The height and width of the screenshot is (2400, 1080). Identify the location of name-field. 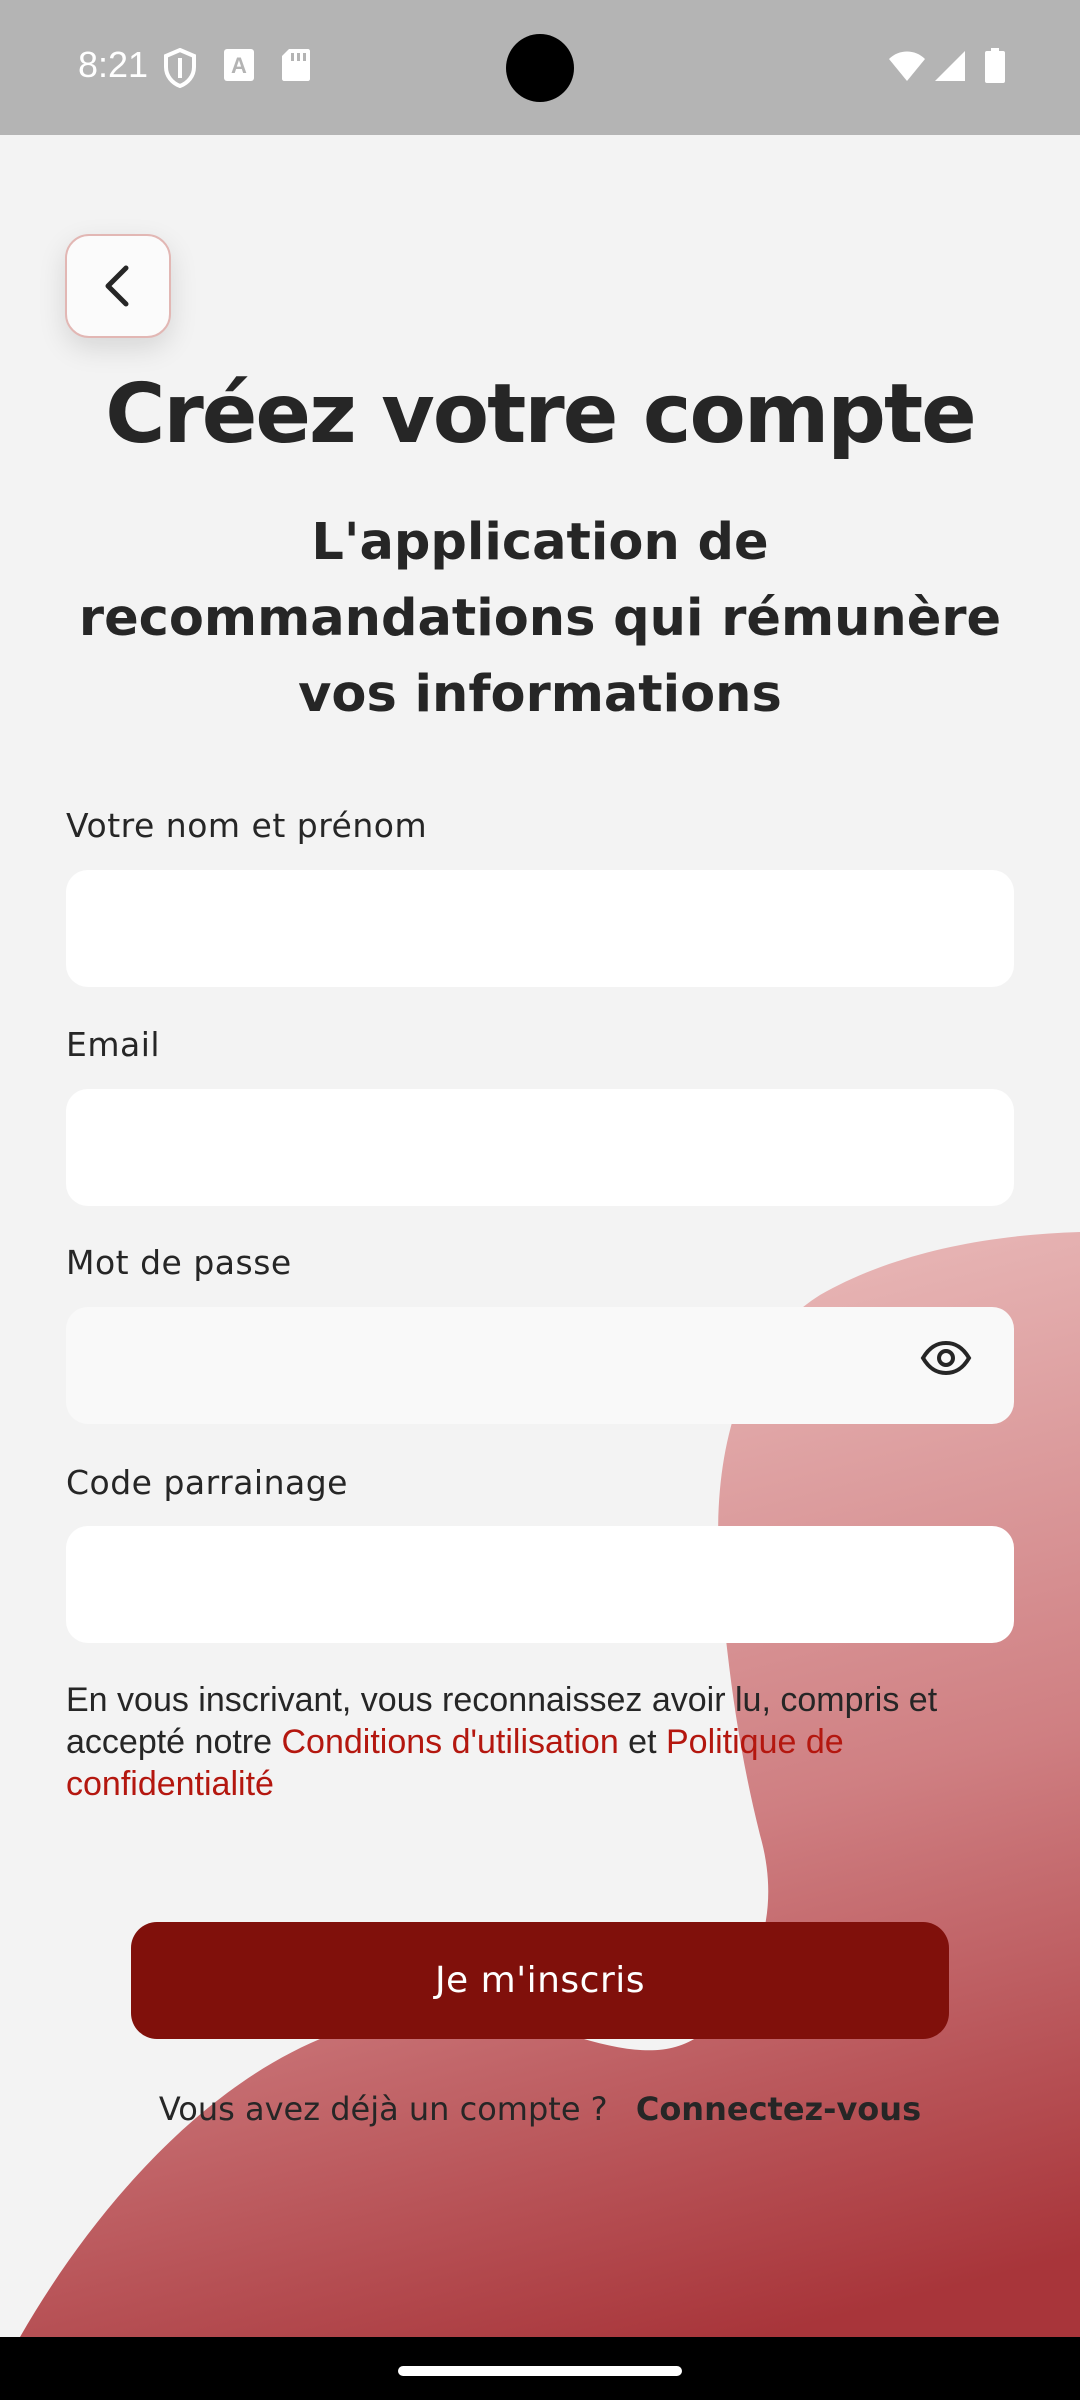
(540, 928).